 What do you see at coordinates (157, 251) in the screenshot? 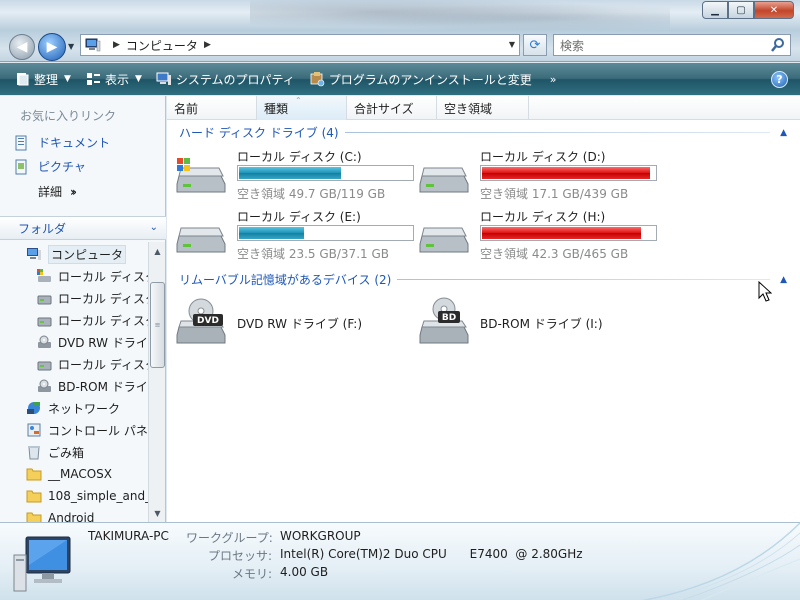
I see `scroll-up-icon: ▲` at bounding box center [157, 251].